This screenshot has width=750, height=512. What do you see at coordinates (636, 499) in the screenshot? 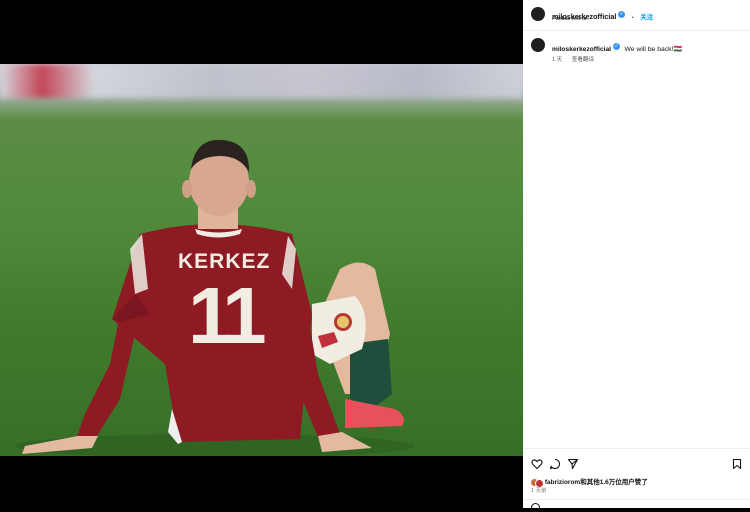
I see `divider` at bounding box center [636, 499].